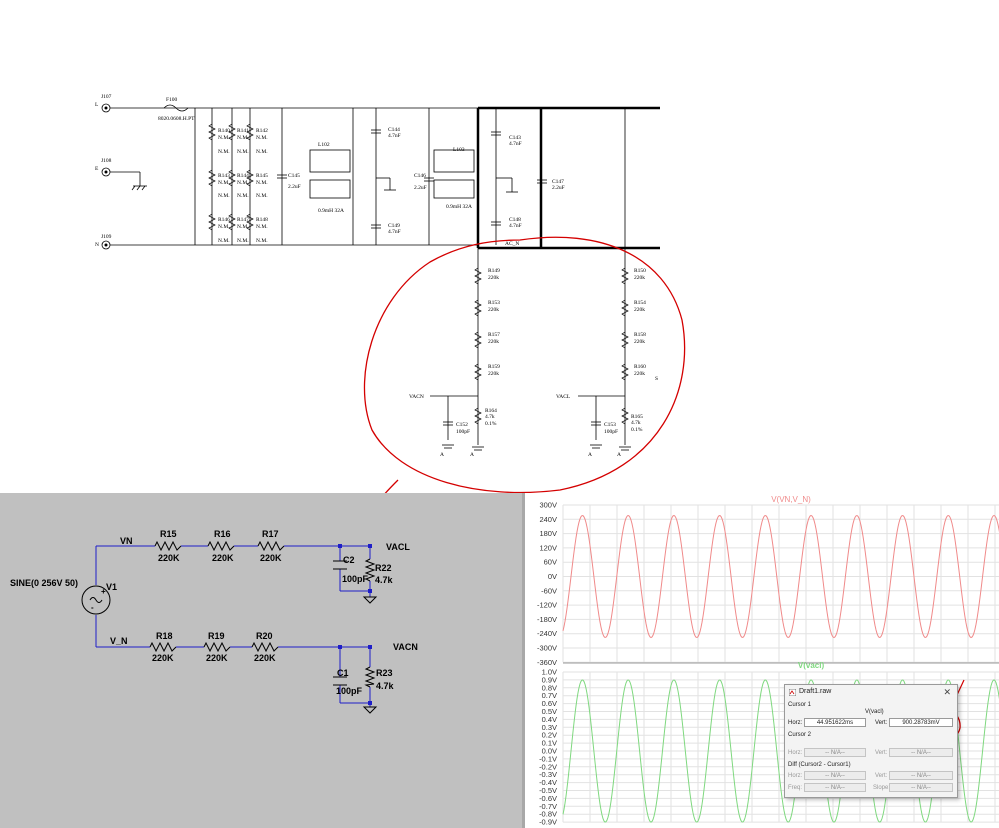 This screenshot has height=828, width=999. What do you see at coordinates (382, 497) in the screenshot?
I see `red-arrow-annotation` at bounding box center [382, 497].